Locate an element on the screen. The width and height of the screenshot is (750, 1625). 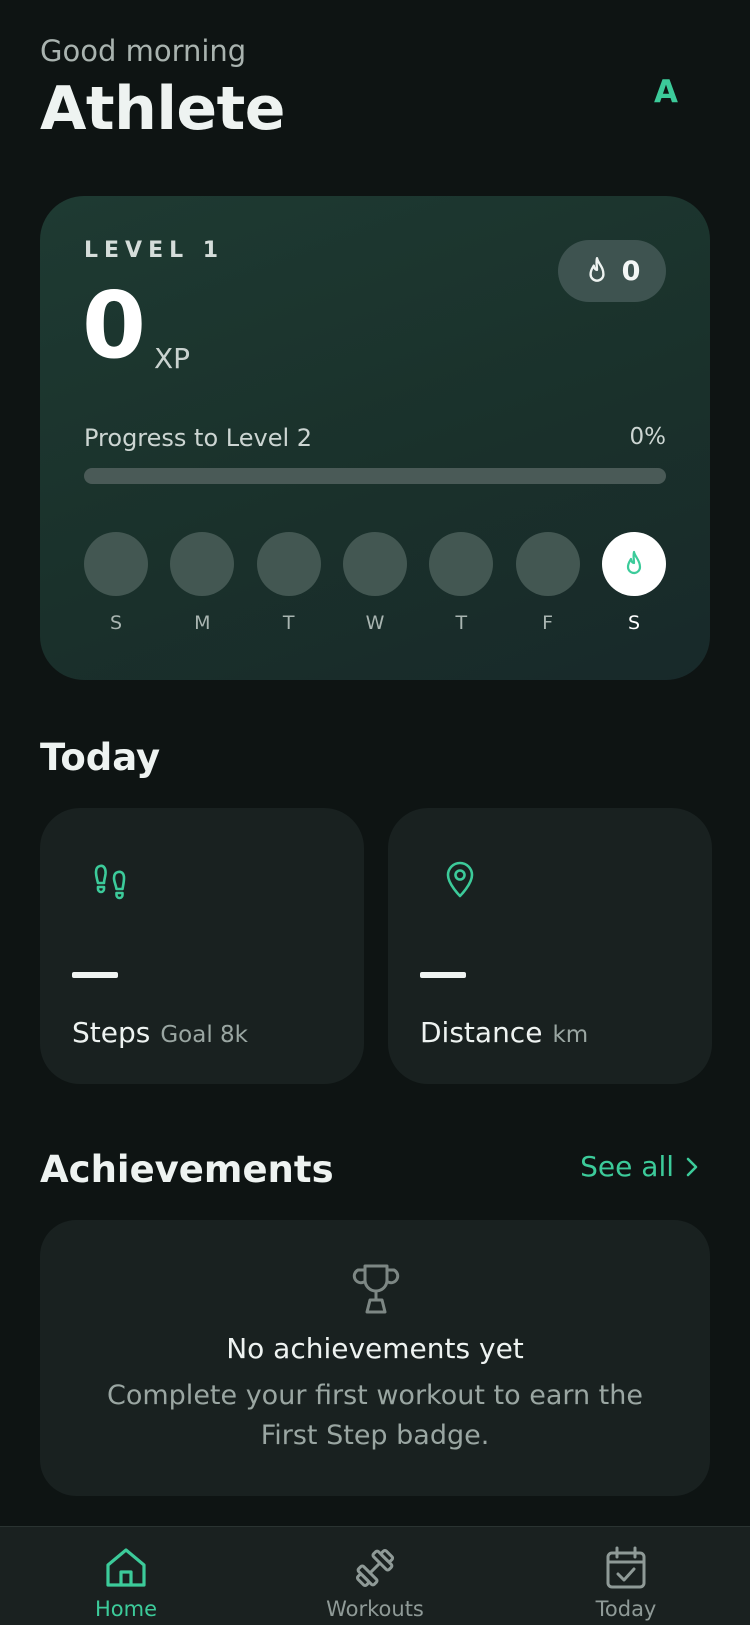
bottom-tab-bar: Home Workouts Today is located at coordinates (375, 1575).